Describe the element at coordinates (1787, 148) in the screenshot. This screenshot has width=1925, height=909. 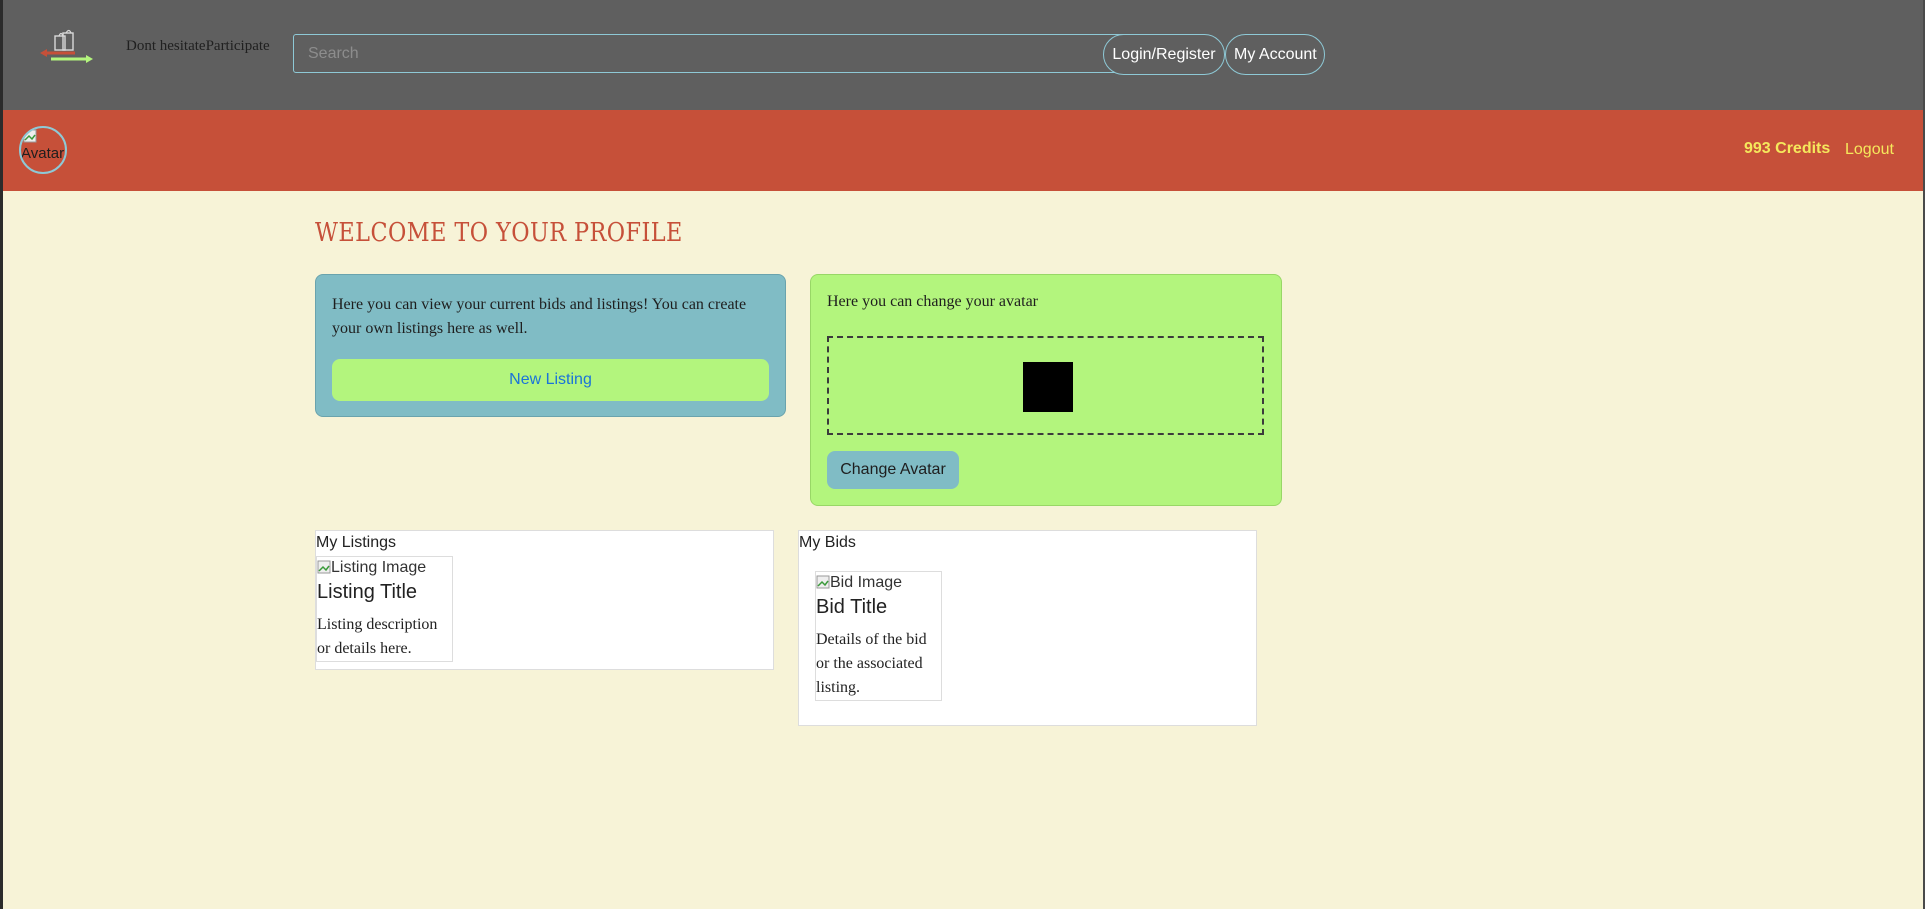
I see `credits-balance: 993 Credits` at that location.